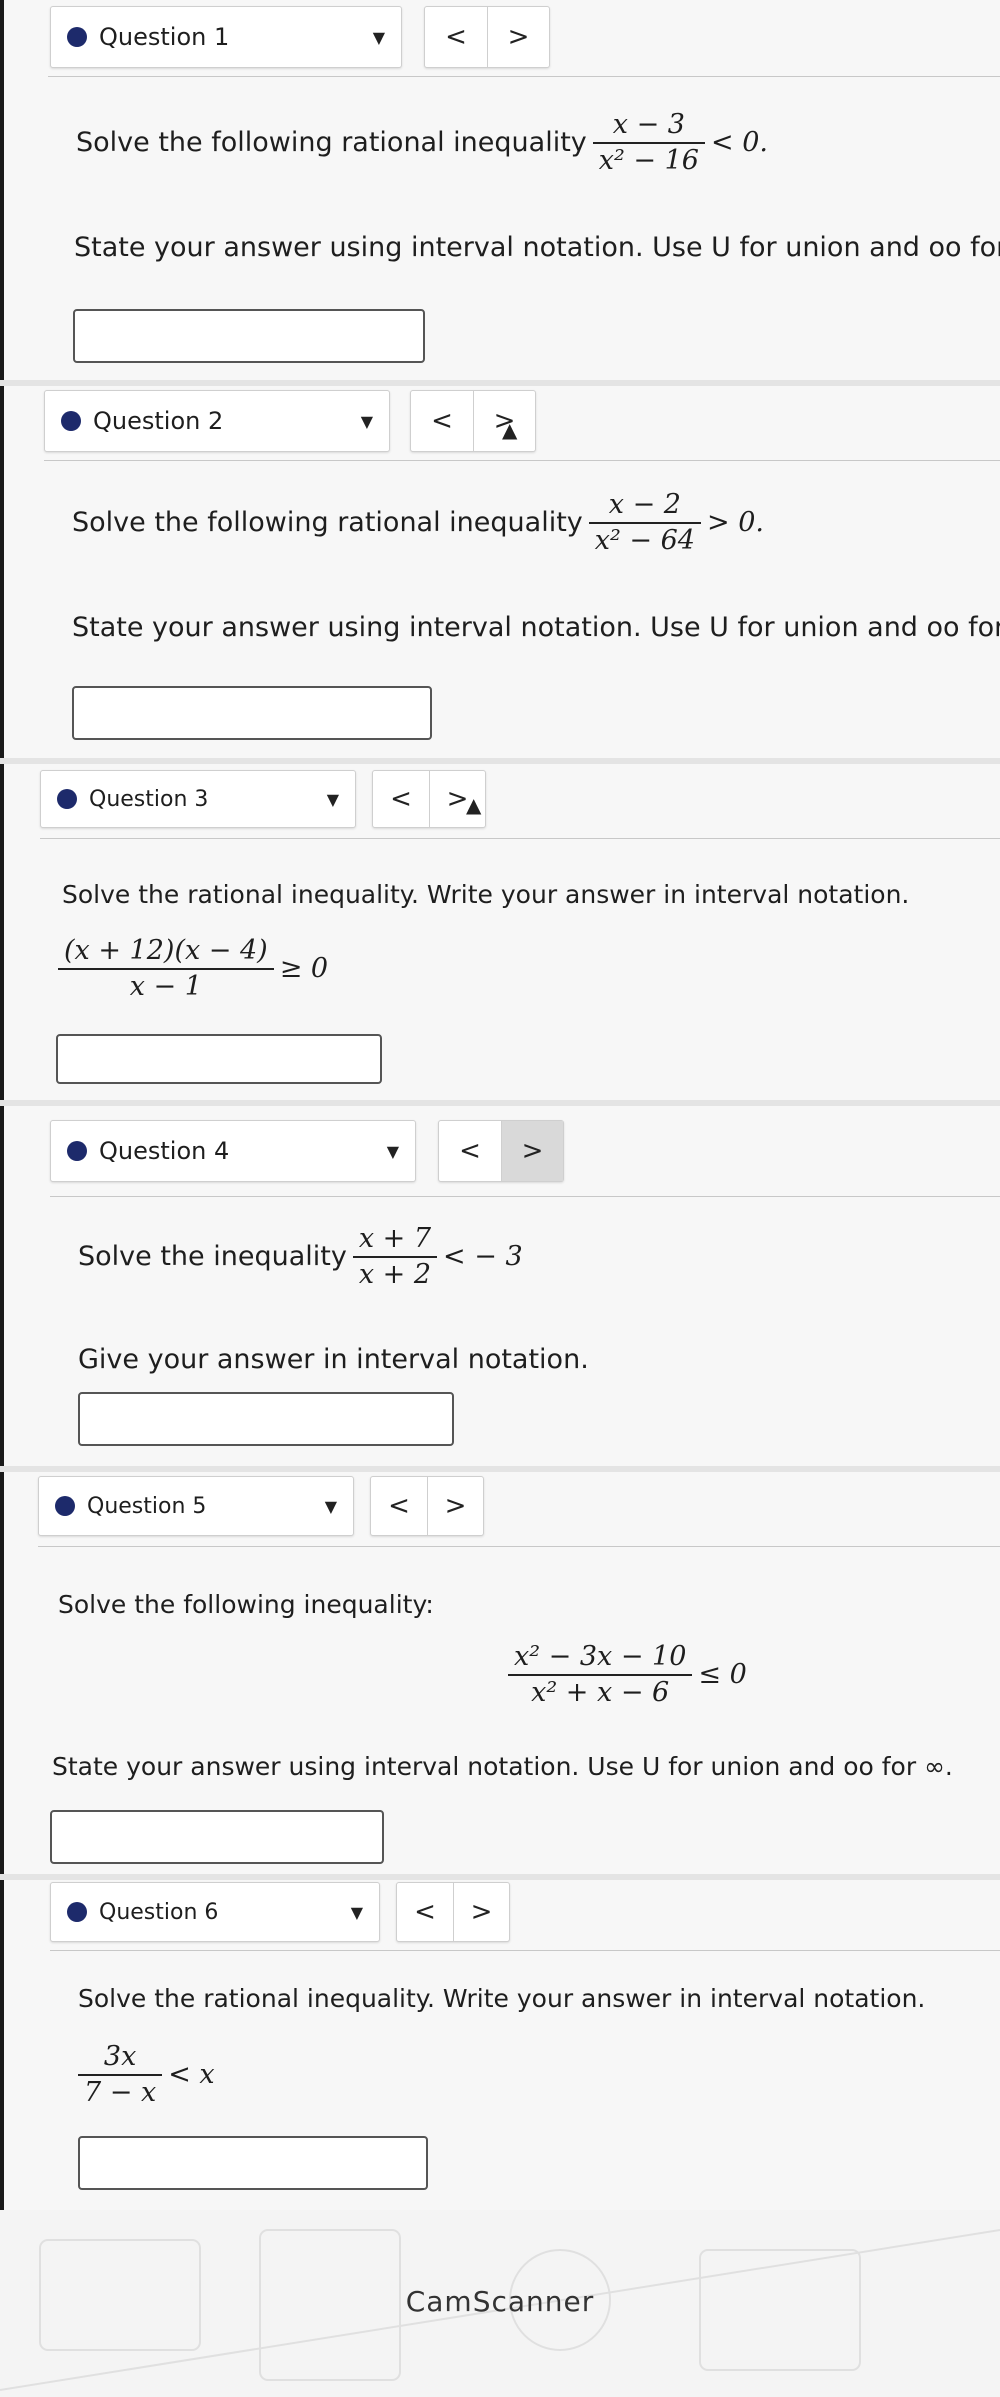  What do you see at coordinates (722, 1674) in the screenshot?
I see `relation: ≤ 0` at bounding box center [722, 1674].